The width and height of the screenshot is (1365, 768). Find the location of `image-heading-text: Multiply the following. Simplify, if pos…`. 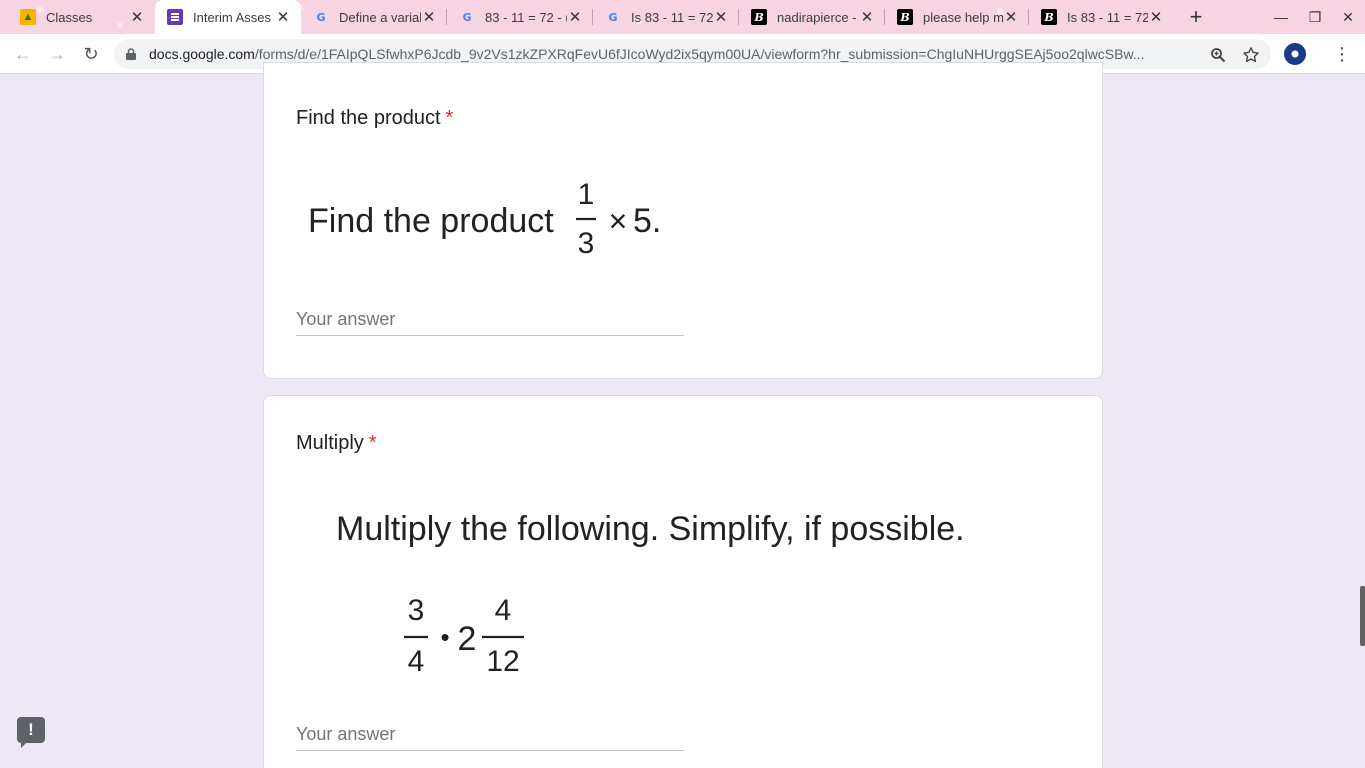

image-heading-text: Multiply the following. Simplify, if pos… is located at coordinates (650, 529).